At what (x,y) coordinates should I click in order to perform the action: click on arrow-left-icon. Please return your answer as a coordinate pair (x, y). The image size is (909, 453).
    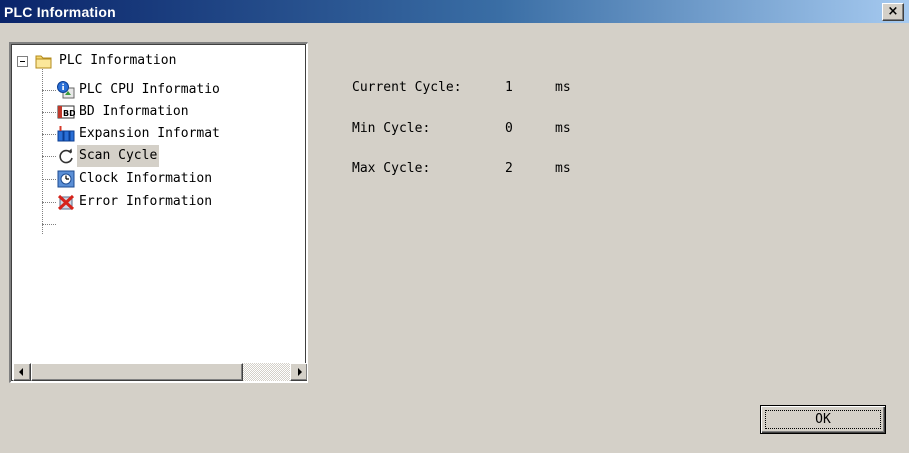
    Looking at the image, I should click on (21, 372).